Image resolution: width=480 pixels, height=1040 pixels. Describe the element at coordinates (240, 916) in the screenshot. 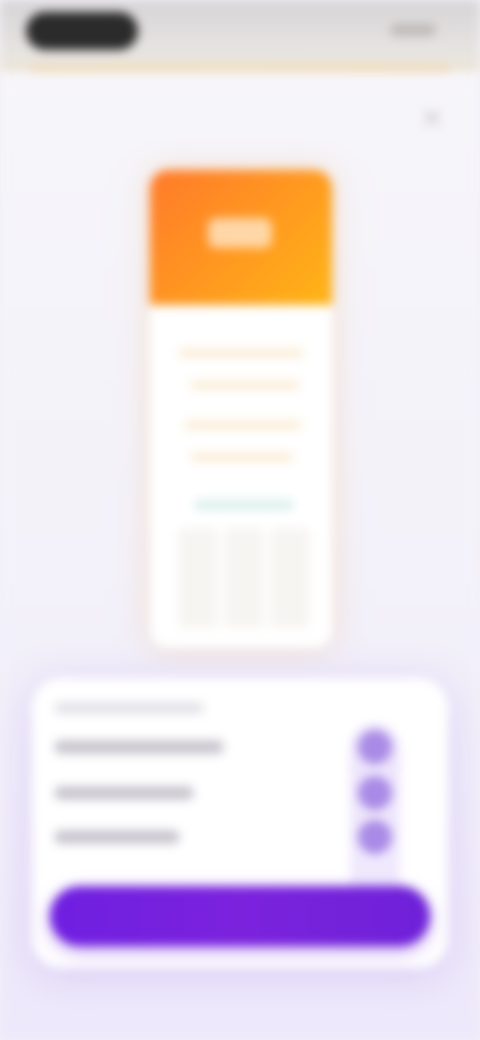

I see `continue-button` at that location.